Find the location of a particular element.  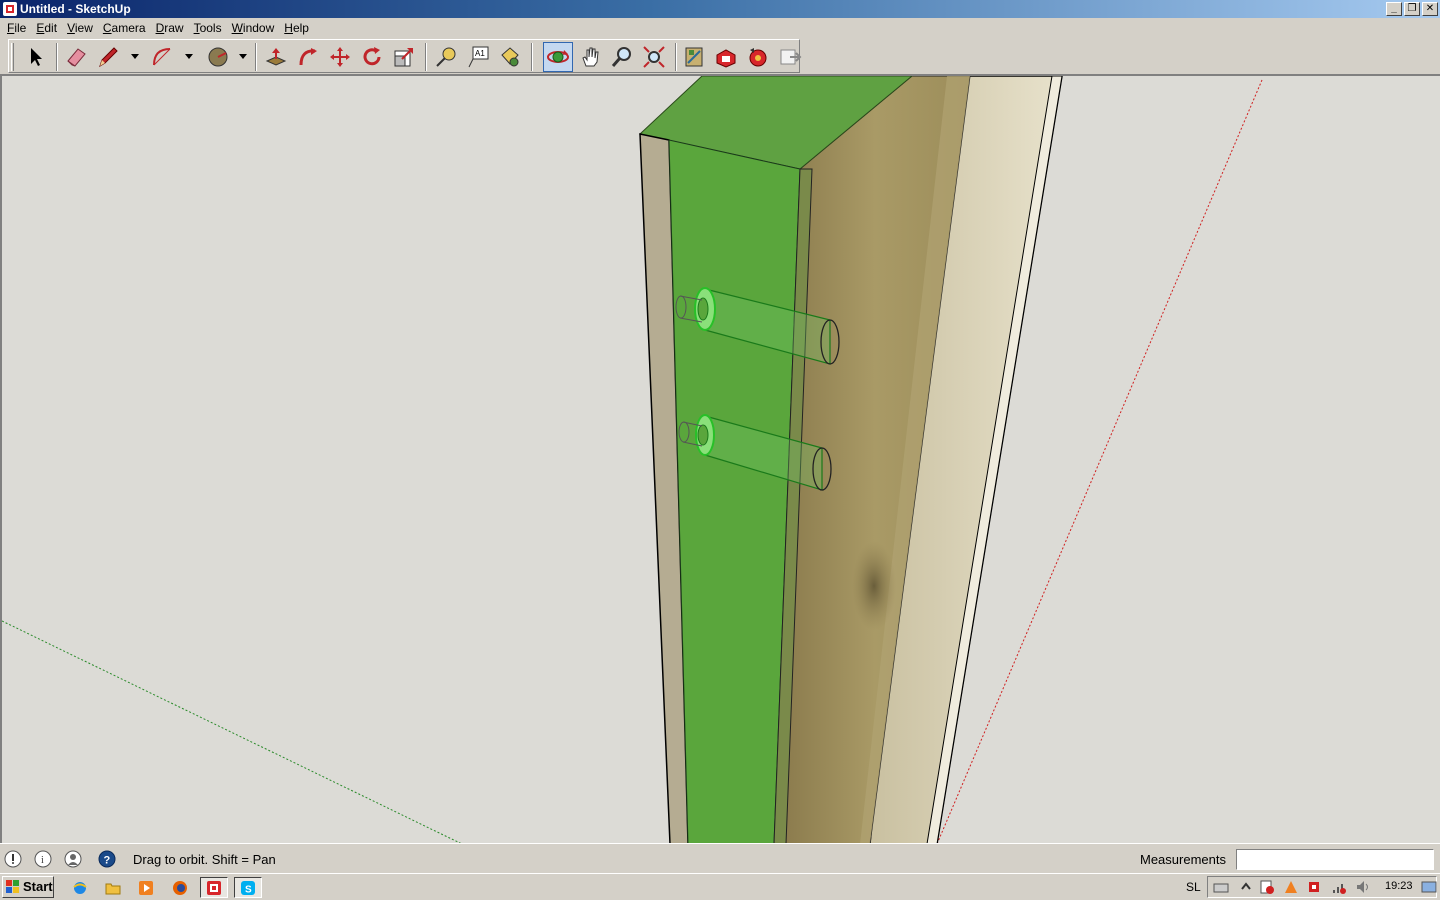

zoom-extents-icon is located at coordinates (654, 57).